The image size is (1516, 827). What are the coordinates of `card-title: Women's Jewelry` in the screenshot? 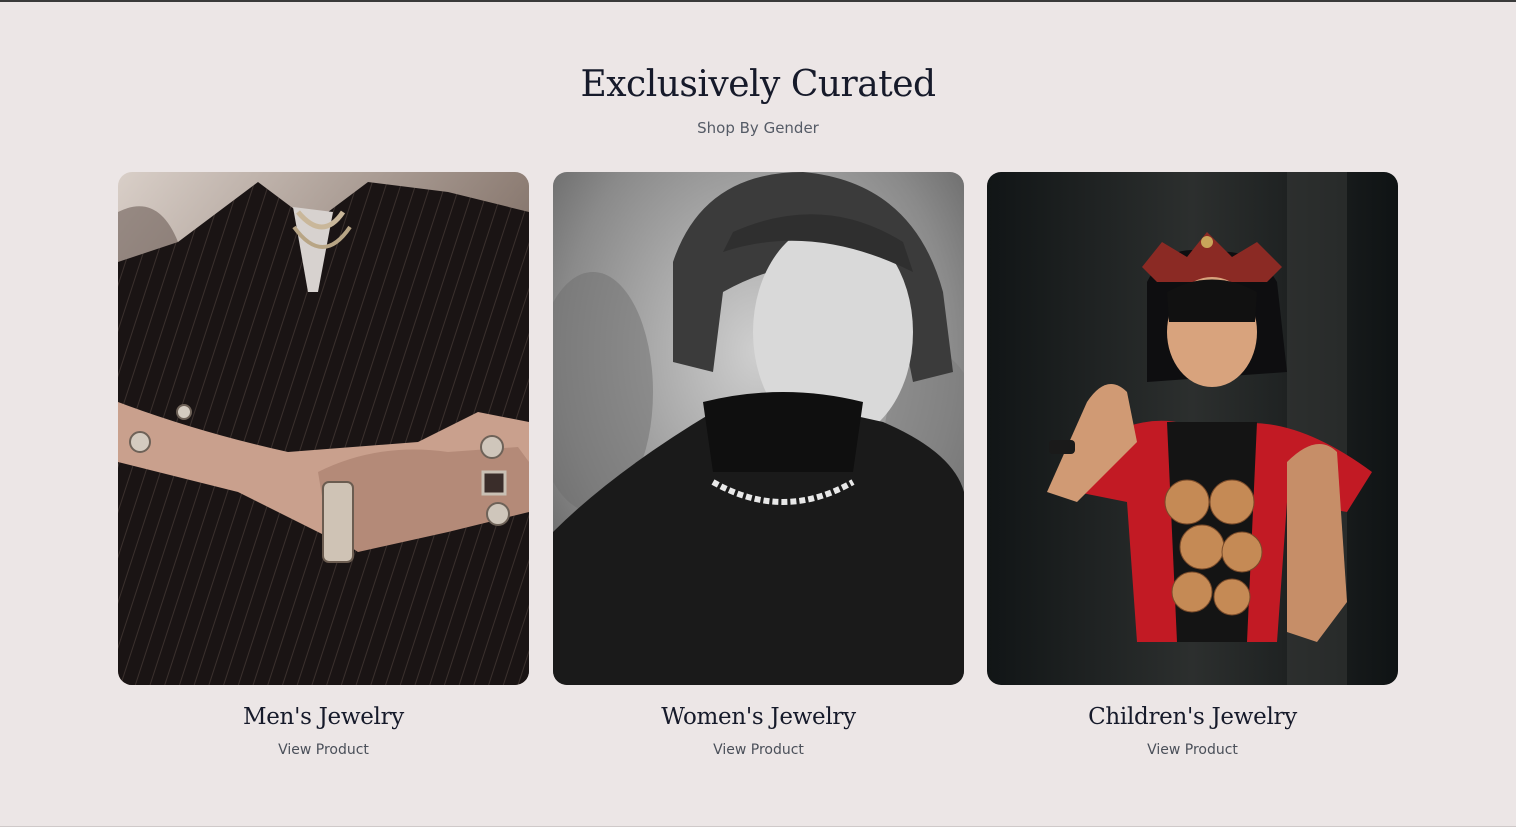 It's located at (758, 717).